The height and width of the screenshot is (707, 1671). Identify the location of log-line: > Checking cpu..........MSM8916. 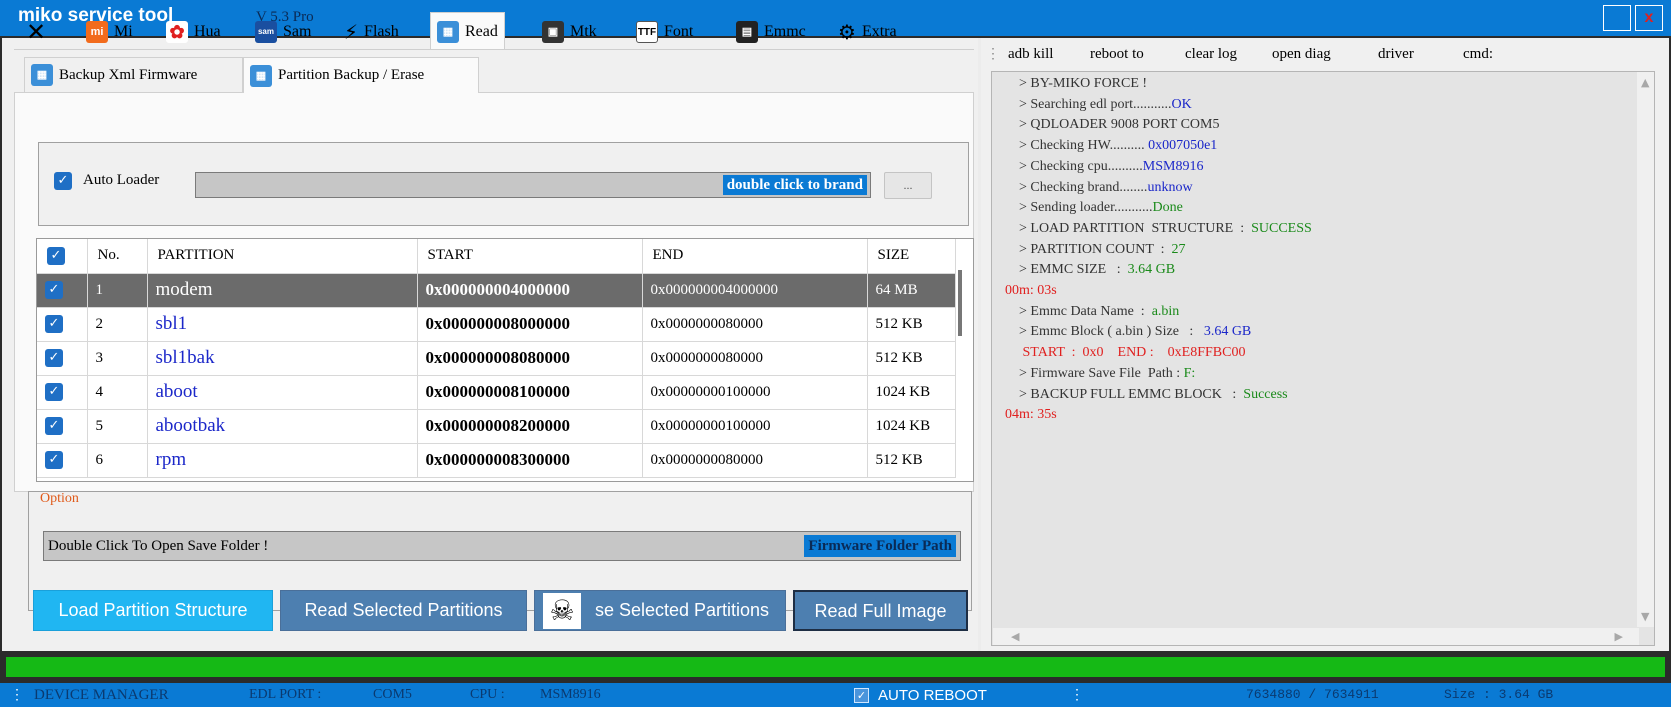
(1165, 167).